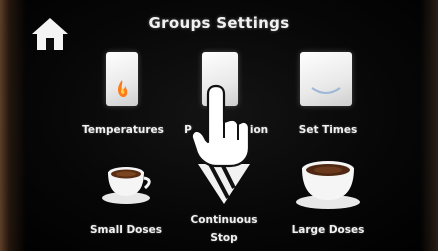  Describe the element at coordinates (220, 79) in the screenshot. I see `pre-infusion-icon` at that location.